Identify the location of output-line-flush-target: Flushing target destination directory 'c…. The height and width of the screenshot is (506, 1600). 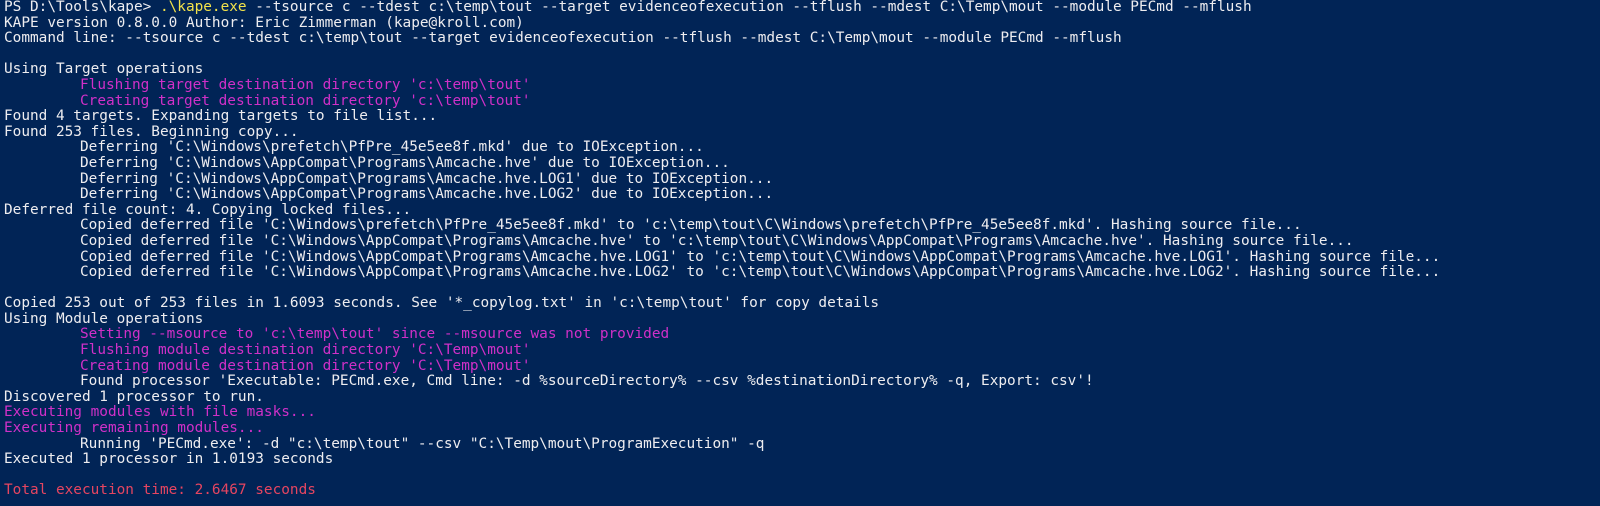
(305, 85).